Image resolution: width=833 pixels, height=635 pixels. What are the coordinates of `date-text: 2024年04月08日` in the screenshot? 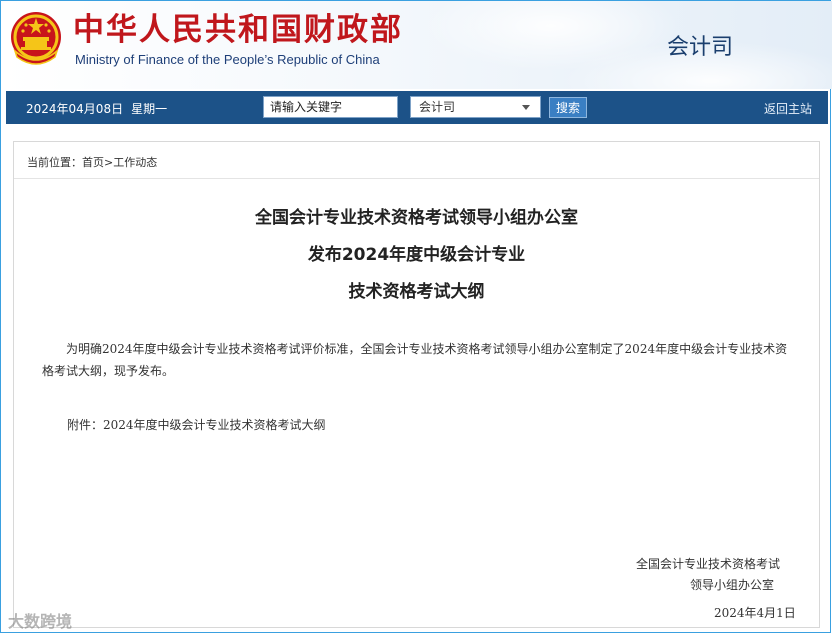 It's located at (75, 109).